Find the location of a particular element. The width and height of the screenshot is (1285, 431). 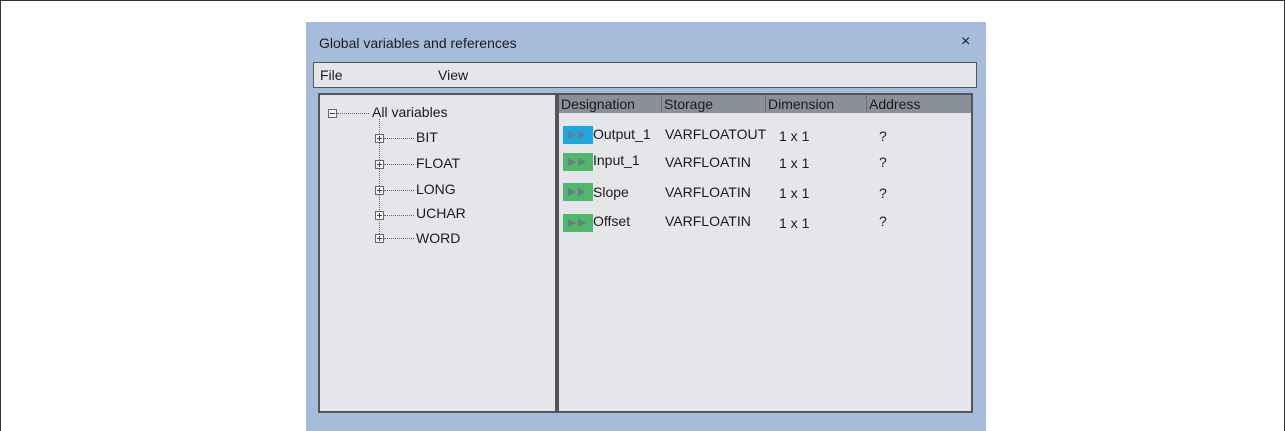

page-frame-top is located at coordinates (642, 0).